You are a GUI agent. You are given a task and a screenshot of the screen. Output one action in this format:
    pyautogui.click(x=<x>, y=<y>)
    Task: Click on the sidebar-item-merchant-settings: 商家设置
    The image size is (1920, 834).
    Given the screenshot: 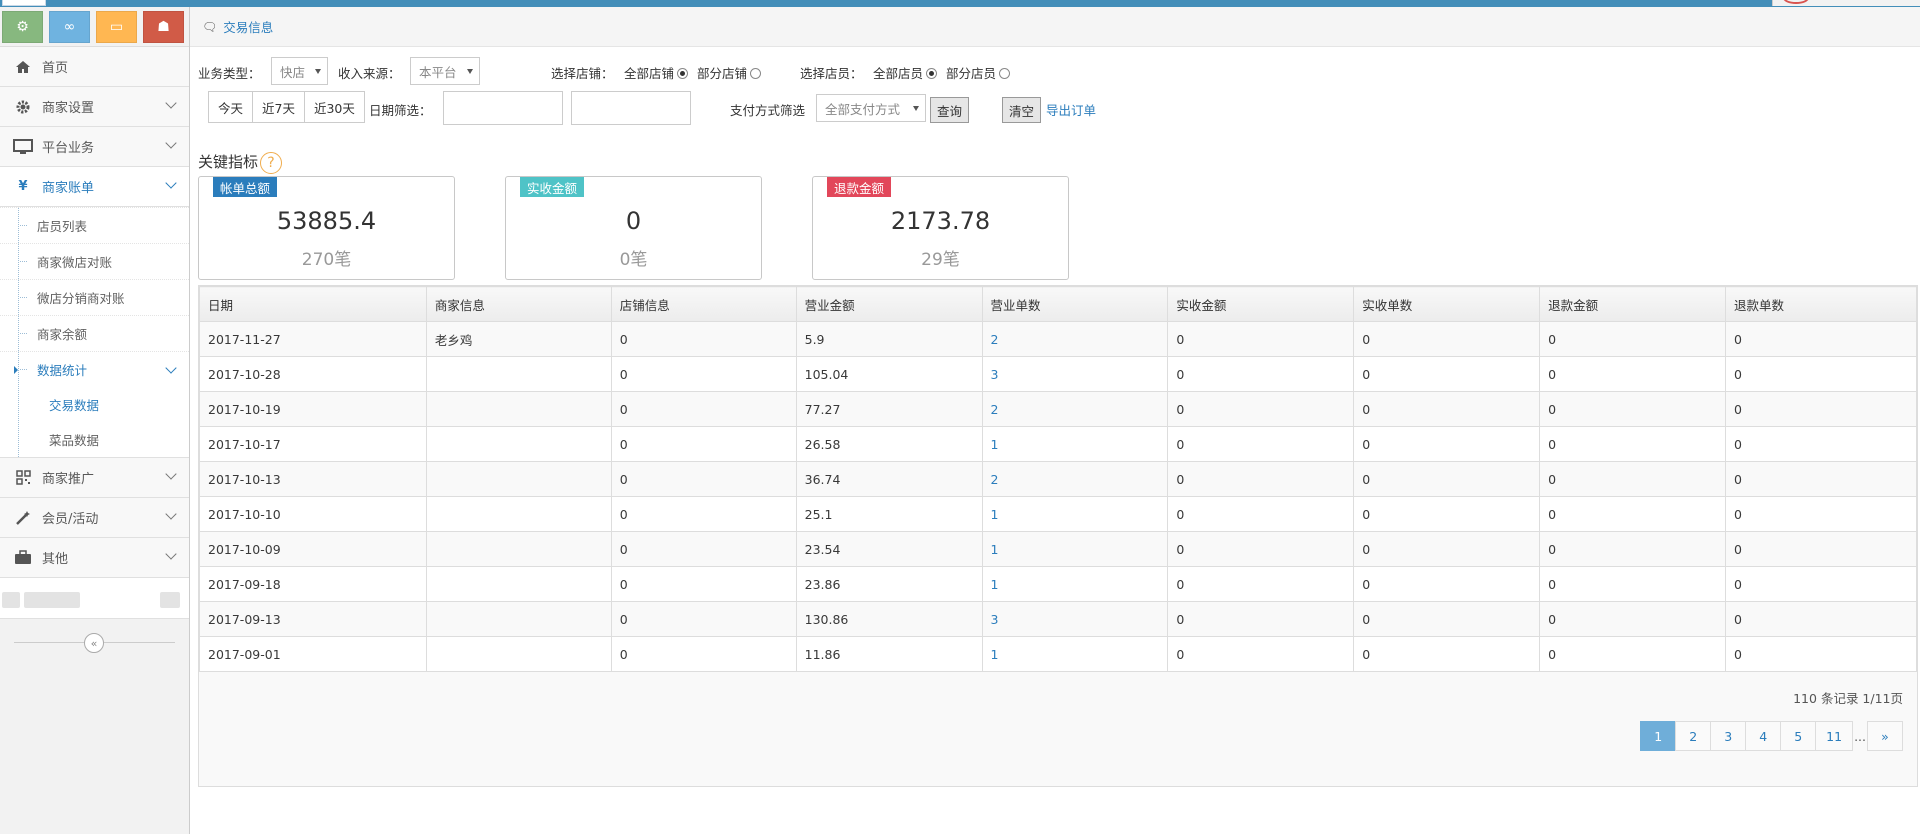 What is the action you would take?
    pyautogui.click(x=94, y=107)
    